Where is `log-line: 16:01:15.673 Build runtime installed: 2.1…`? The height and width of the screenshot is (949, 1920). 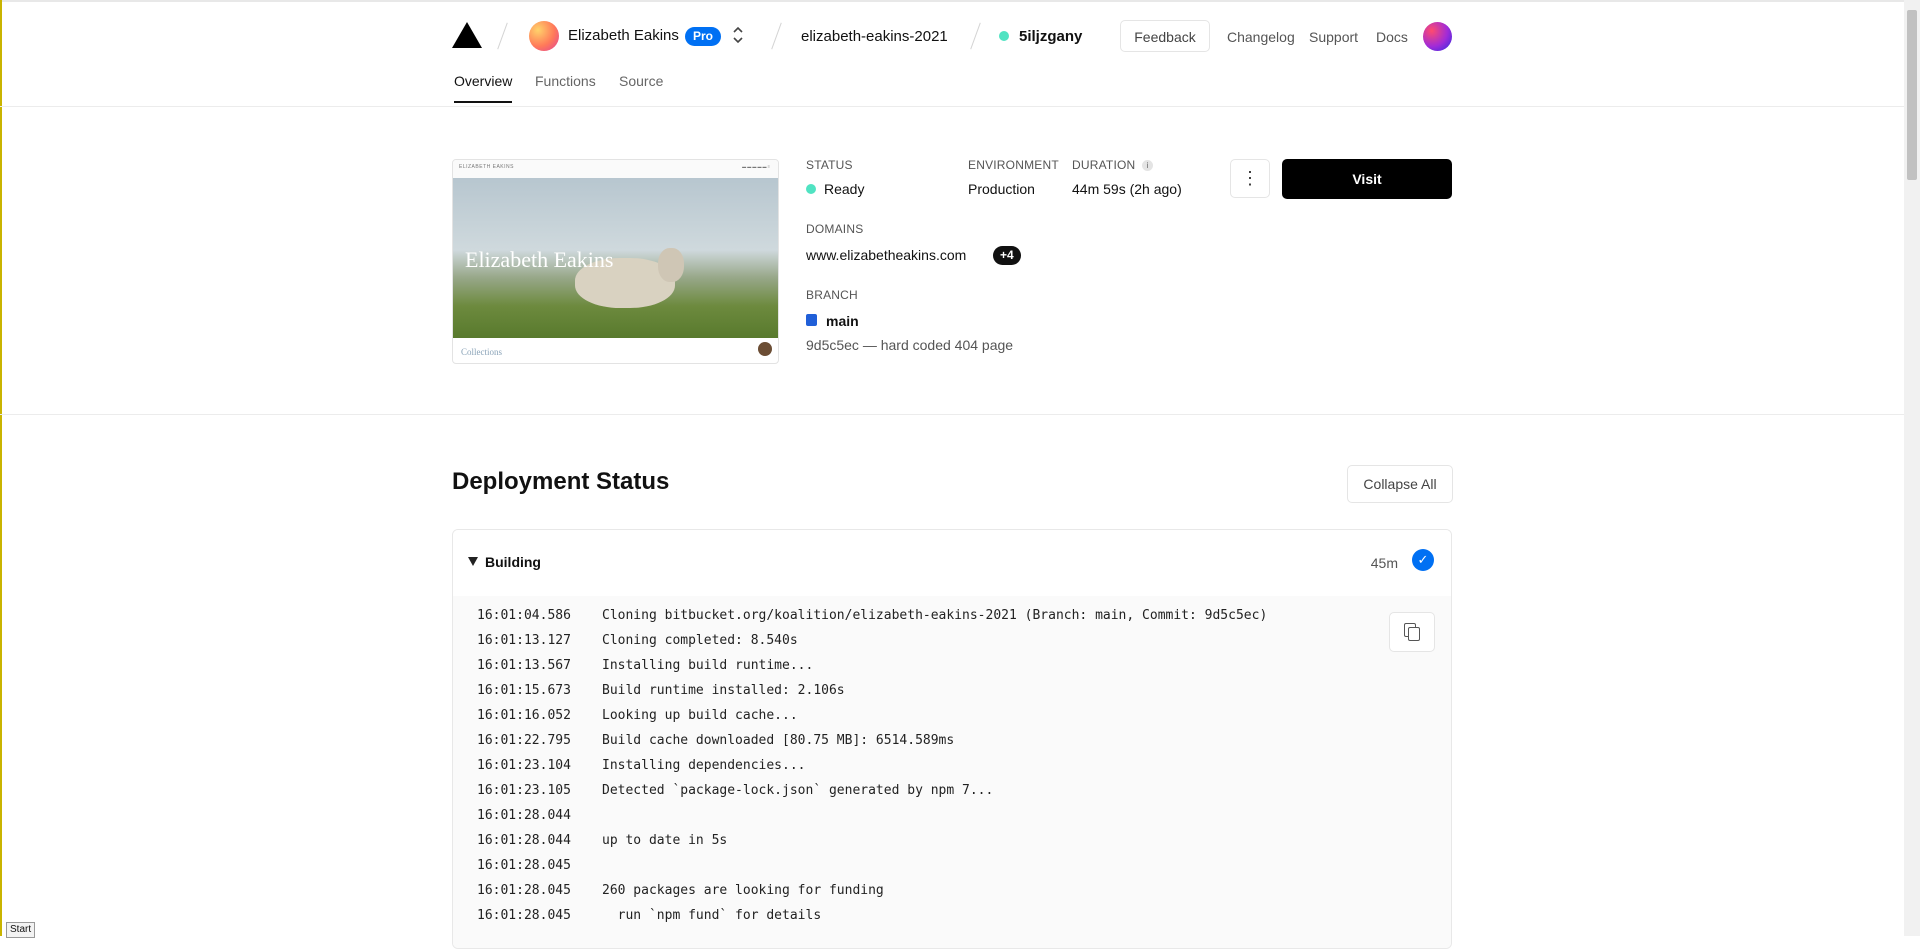 log-line: 16:01:15.673 Build runtime installed: 2.1… is located at coordinates (661, 695).